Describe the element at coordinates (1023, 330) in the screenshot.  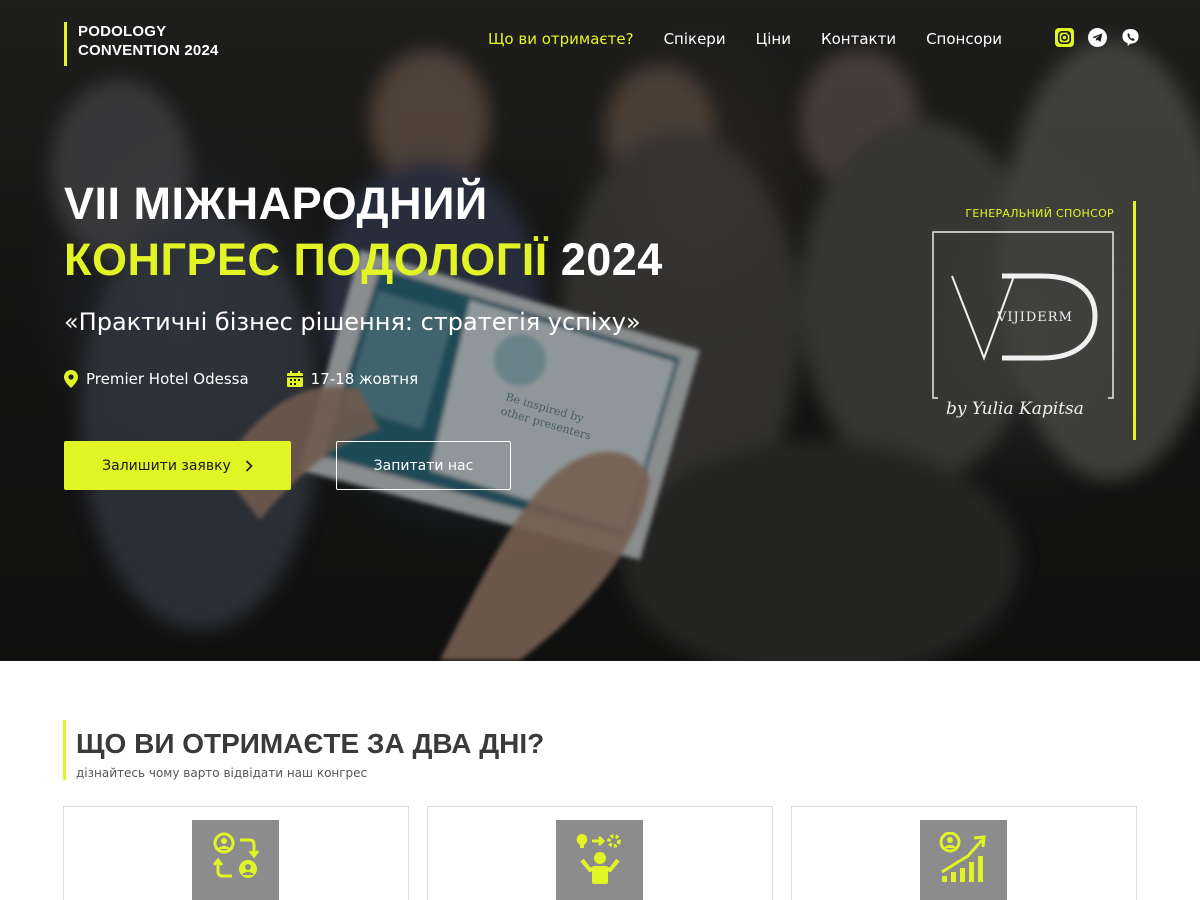
I see `sponsor-vijiderm-logo: VIJIDERM by Yulia Kapitsa` at that location.